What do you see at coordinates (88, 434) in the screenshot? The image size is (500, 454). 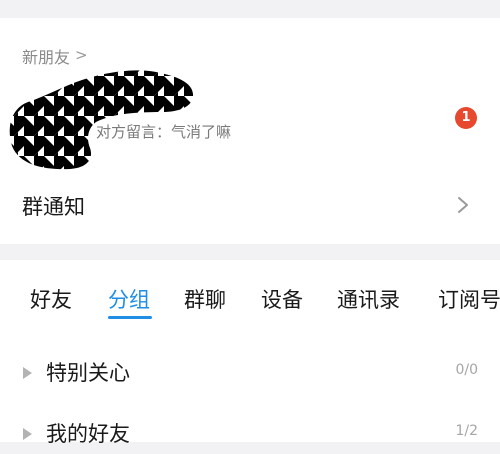 I see `group-name: 我的好友` at bounding box center [88, 434].